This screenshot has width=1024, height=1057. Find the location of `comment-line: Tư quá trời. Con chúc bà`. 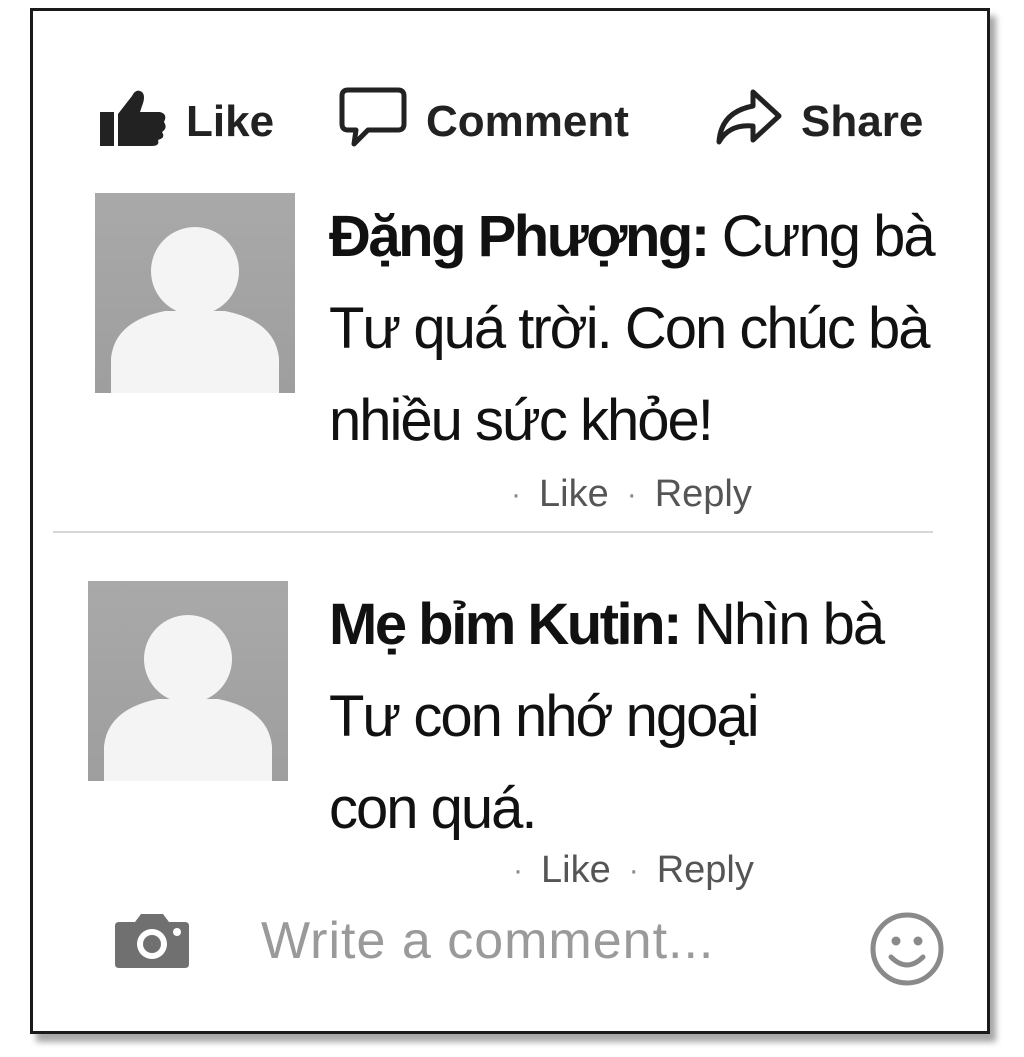

comment-line: Tư quá trời. Con chúc bà is located at coordinates (630, 328).